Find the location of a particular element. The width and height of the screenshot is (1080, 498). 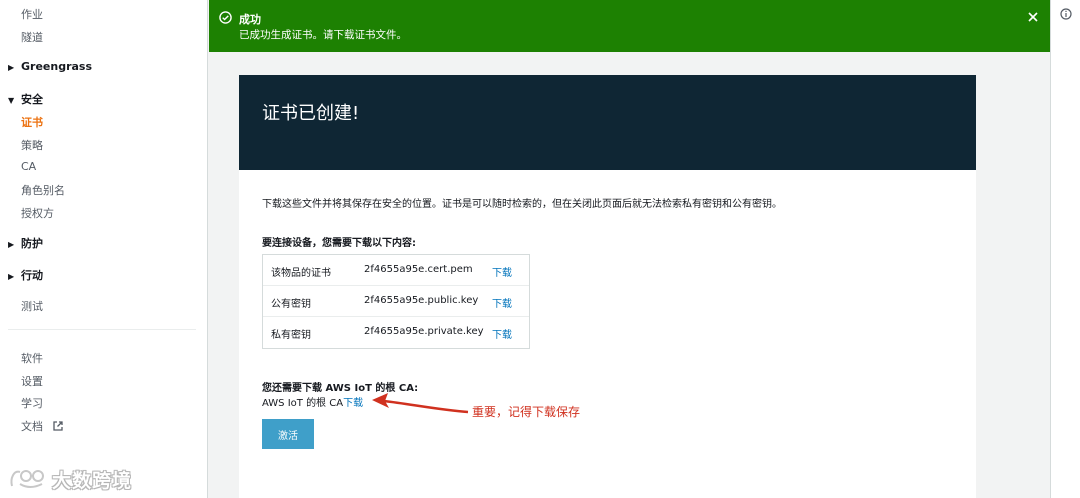

table-row: 私有密钥 2f4655a95e.private.key 下载 is located at coordinates (396, 332).